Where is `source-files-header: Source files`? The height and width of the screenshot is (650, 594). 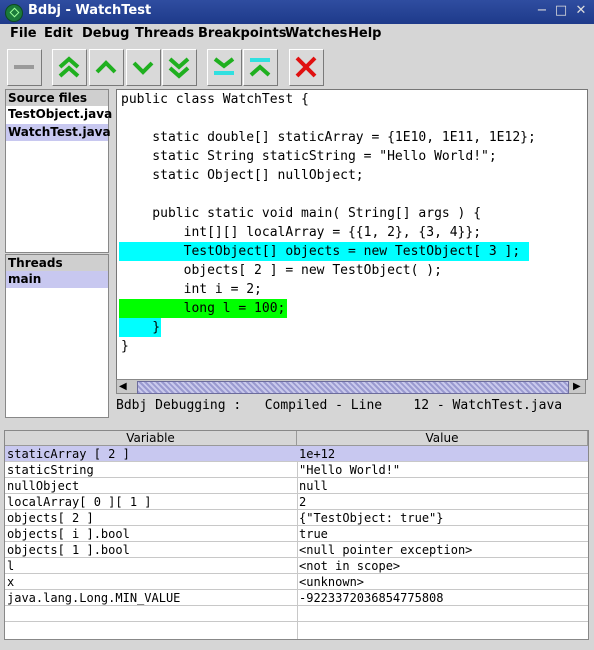 source-files-header: Source files is located at coordinates (57, 98).